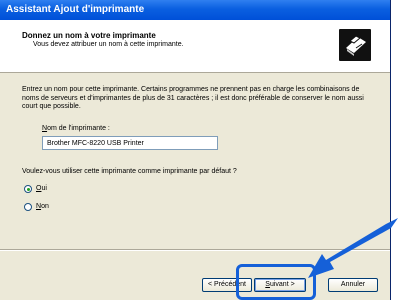  I want to click on pointer-arrow-icon, so click(353, 248).